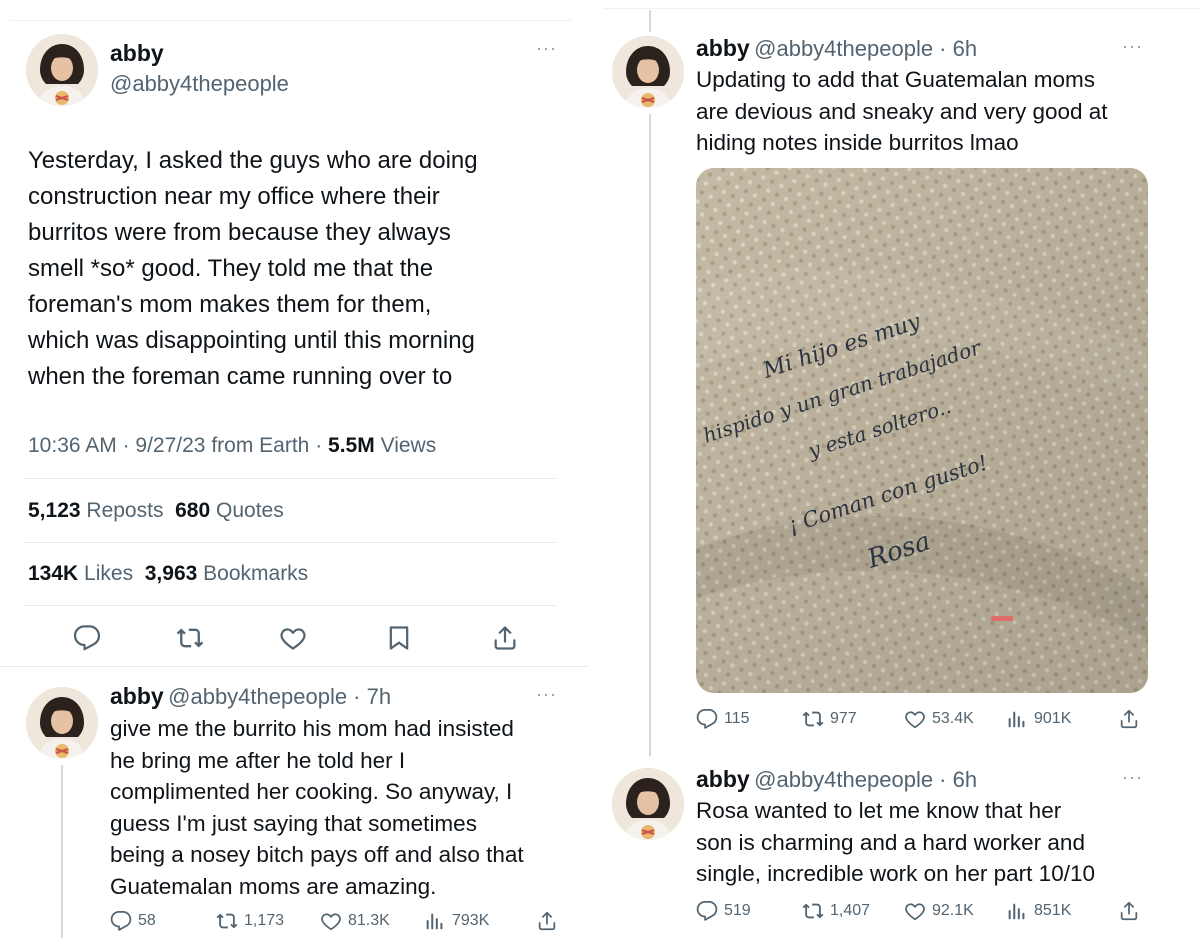  What do you see at coordinates (829, 719) in the screenshot?
I see `repost-count: 977` at bounding box center [829, 719].